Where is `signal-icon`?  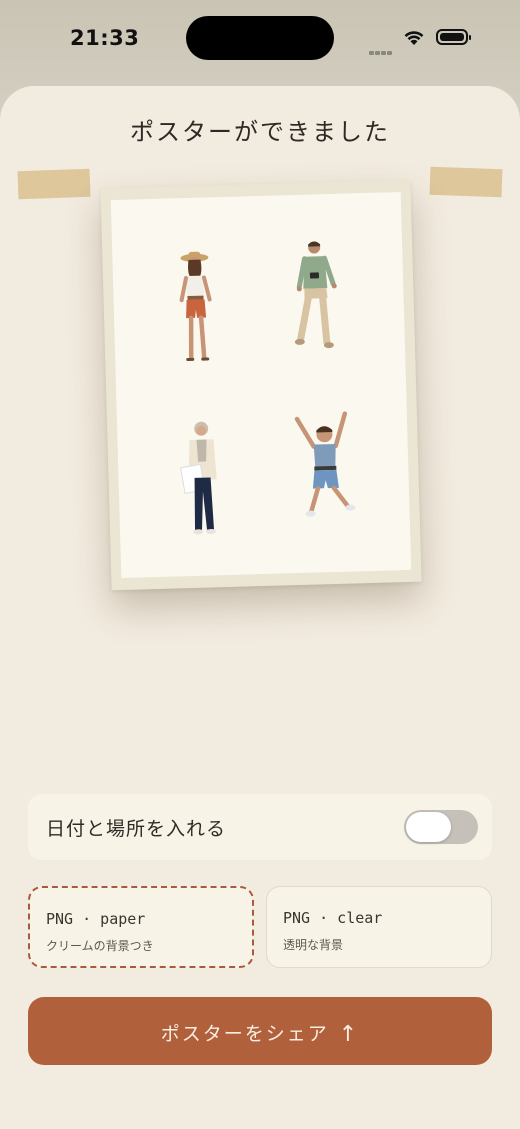
signal-icon is located at coordinates (381, 49).